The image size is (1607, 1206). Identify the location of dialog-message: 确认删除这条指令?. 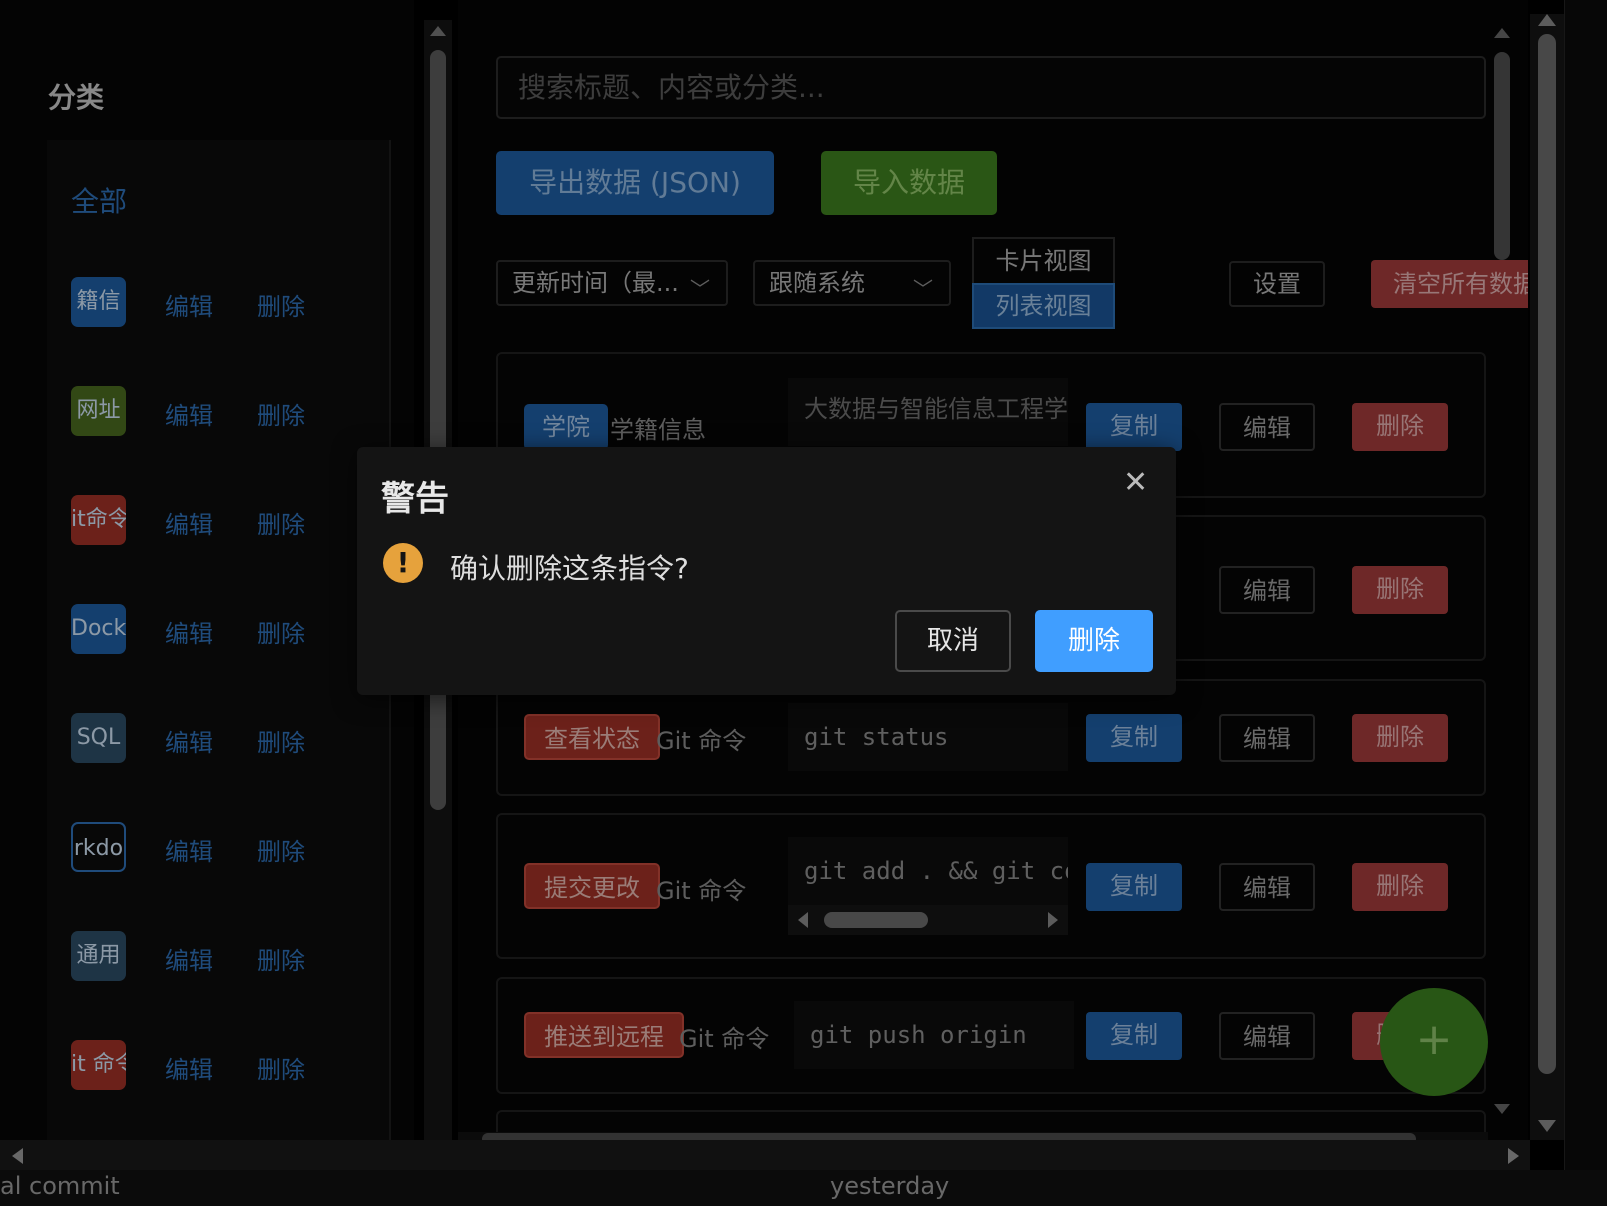
(569, 568).